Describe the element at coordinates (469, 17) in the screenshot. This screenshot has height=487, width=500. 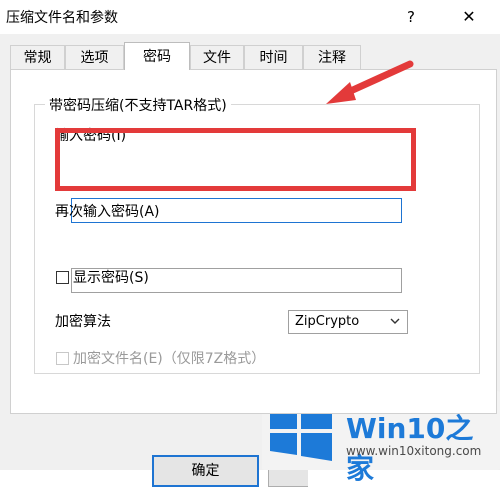
I see `close-button: ✕` at that location.